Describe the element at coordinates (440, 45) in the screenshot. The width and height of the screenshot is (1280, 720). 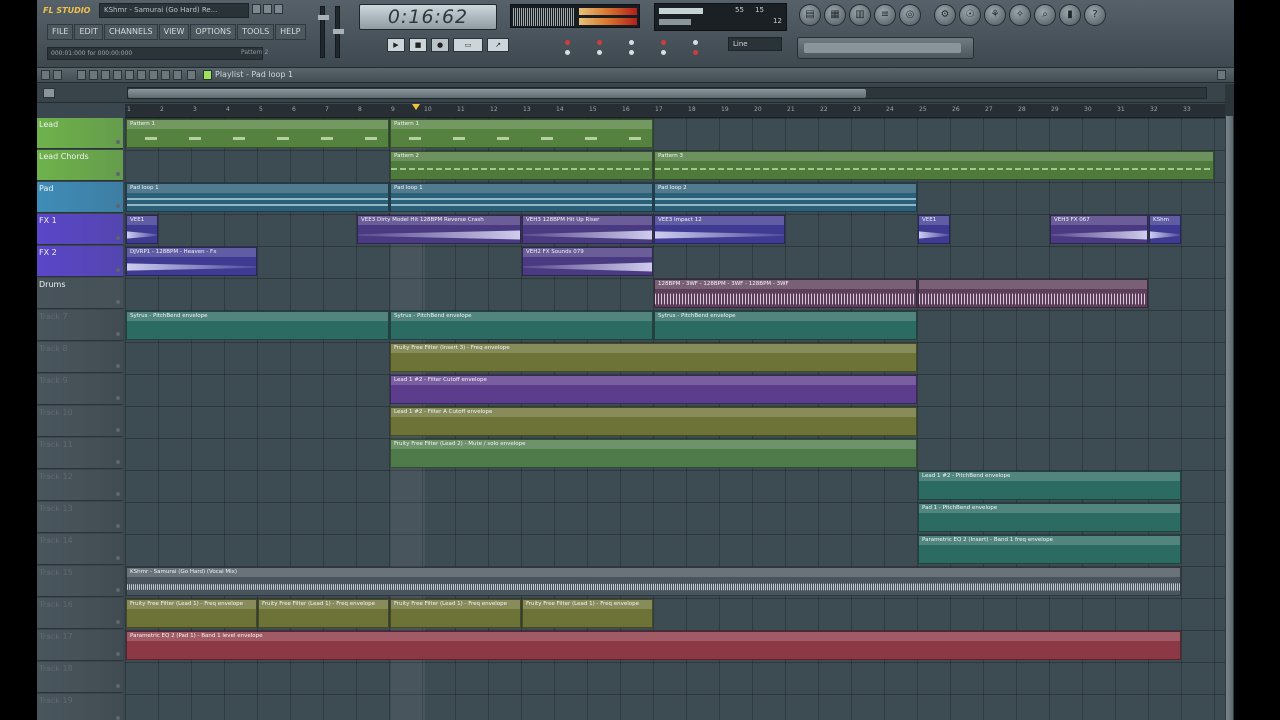
I see `record-button: ●` at that location.